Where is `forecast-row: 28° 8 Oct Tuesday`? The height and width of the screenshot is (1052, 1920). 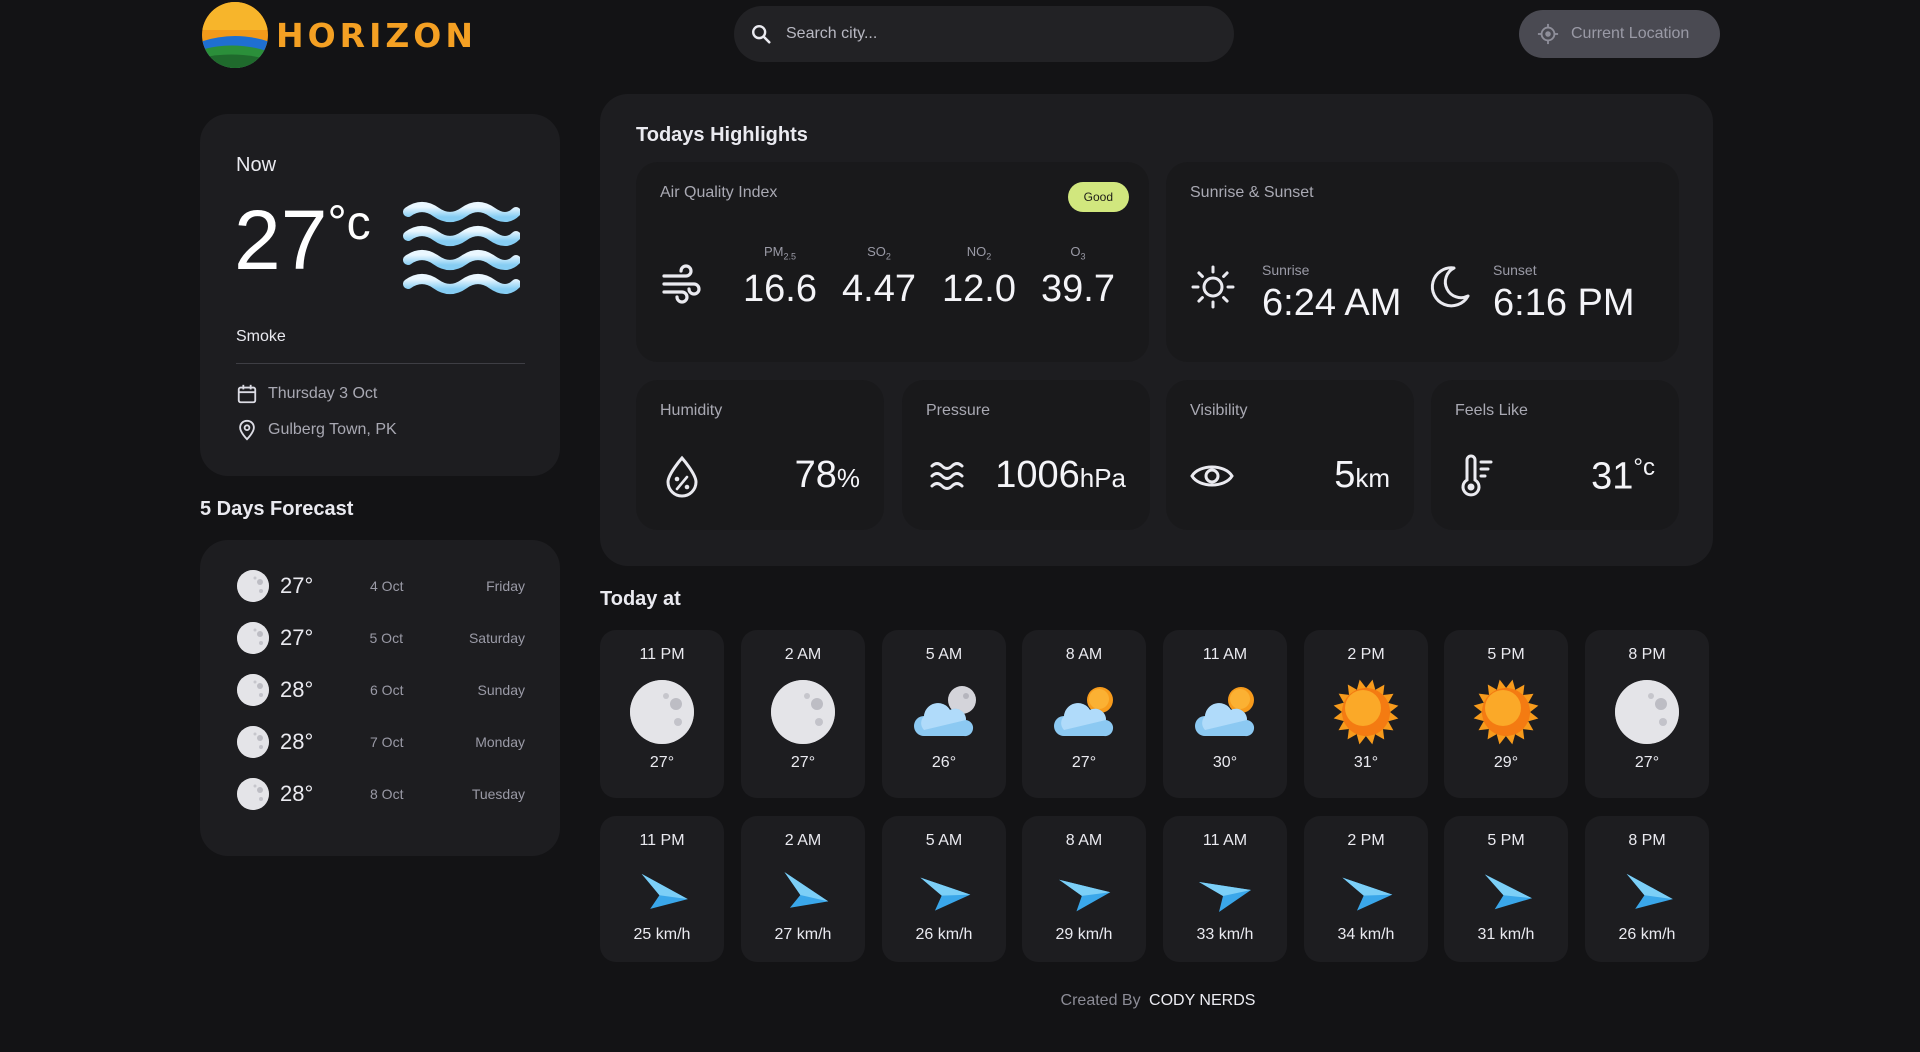 forecast-row: 28° 8 Oct Tuesday is located at coordinates (380, 794).